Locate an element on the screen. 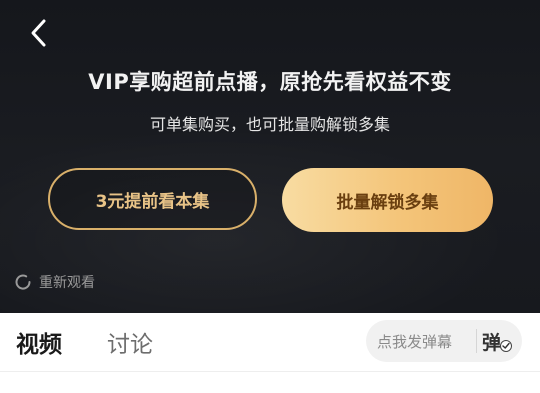  danmaku-toggle-label: 弹 is located at coordinates (492, 343).